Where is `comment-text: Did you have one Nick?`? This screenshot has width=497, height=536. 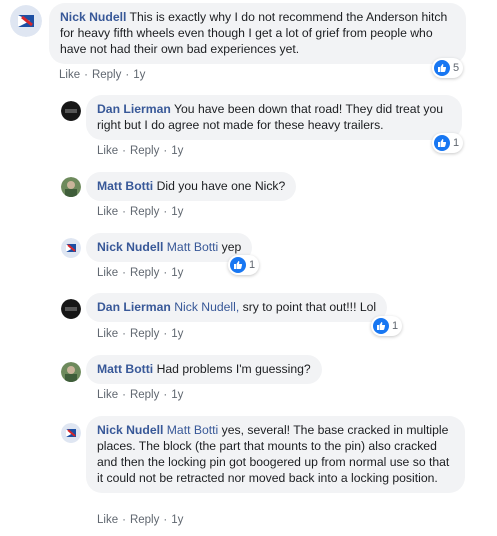 comment-text: Did you have one Nick? is located at coordinates (221, 186).